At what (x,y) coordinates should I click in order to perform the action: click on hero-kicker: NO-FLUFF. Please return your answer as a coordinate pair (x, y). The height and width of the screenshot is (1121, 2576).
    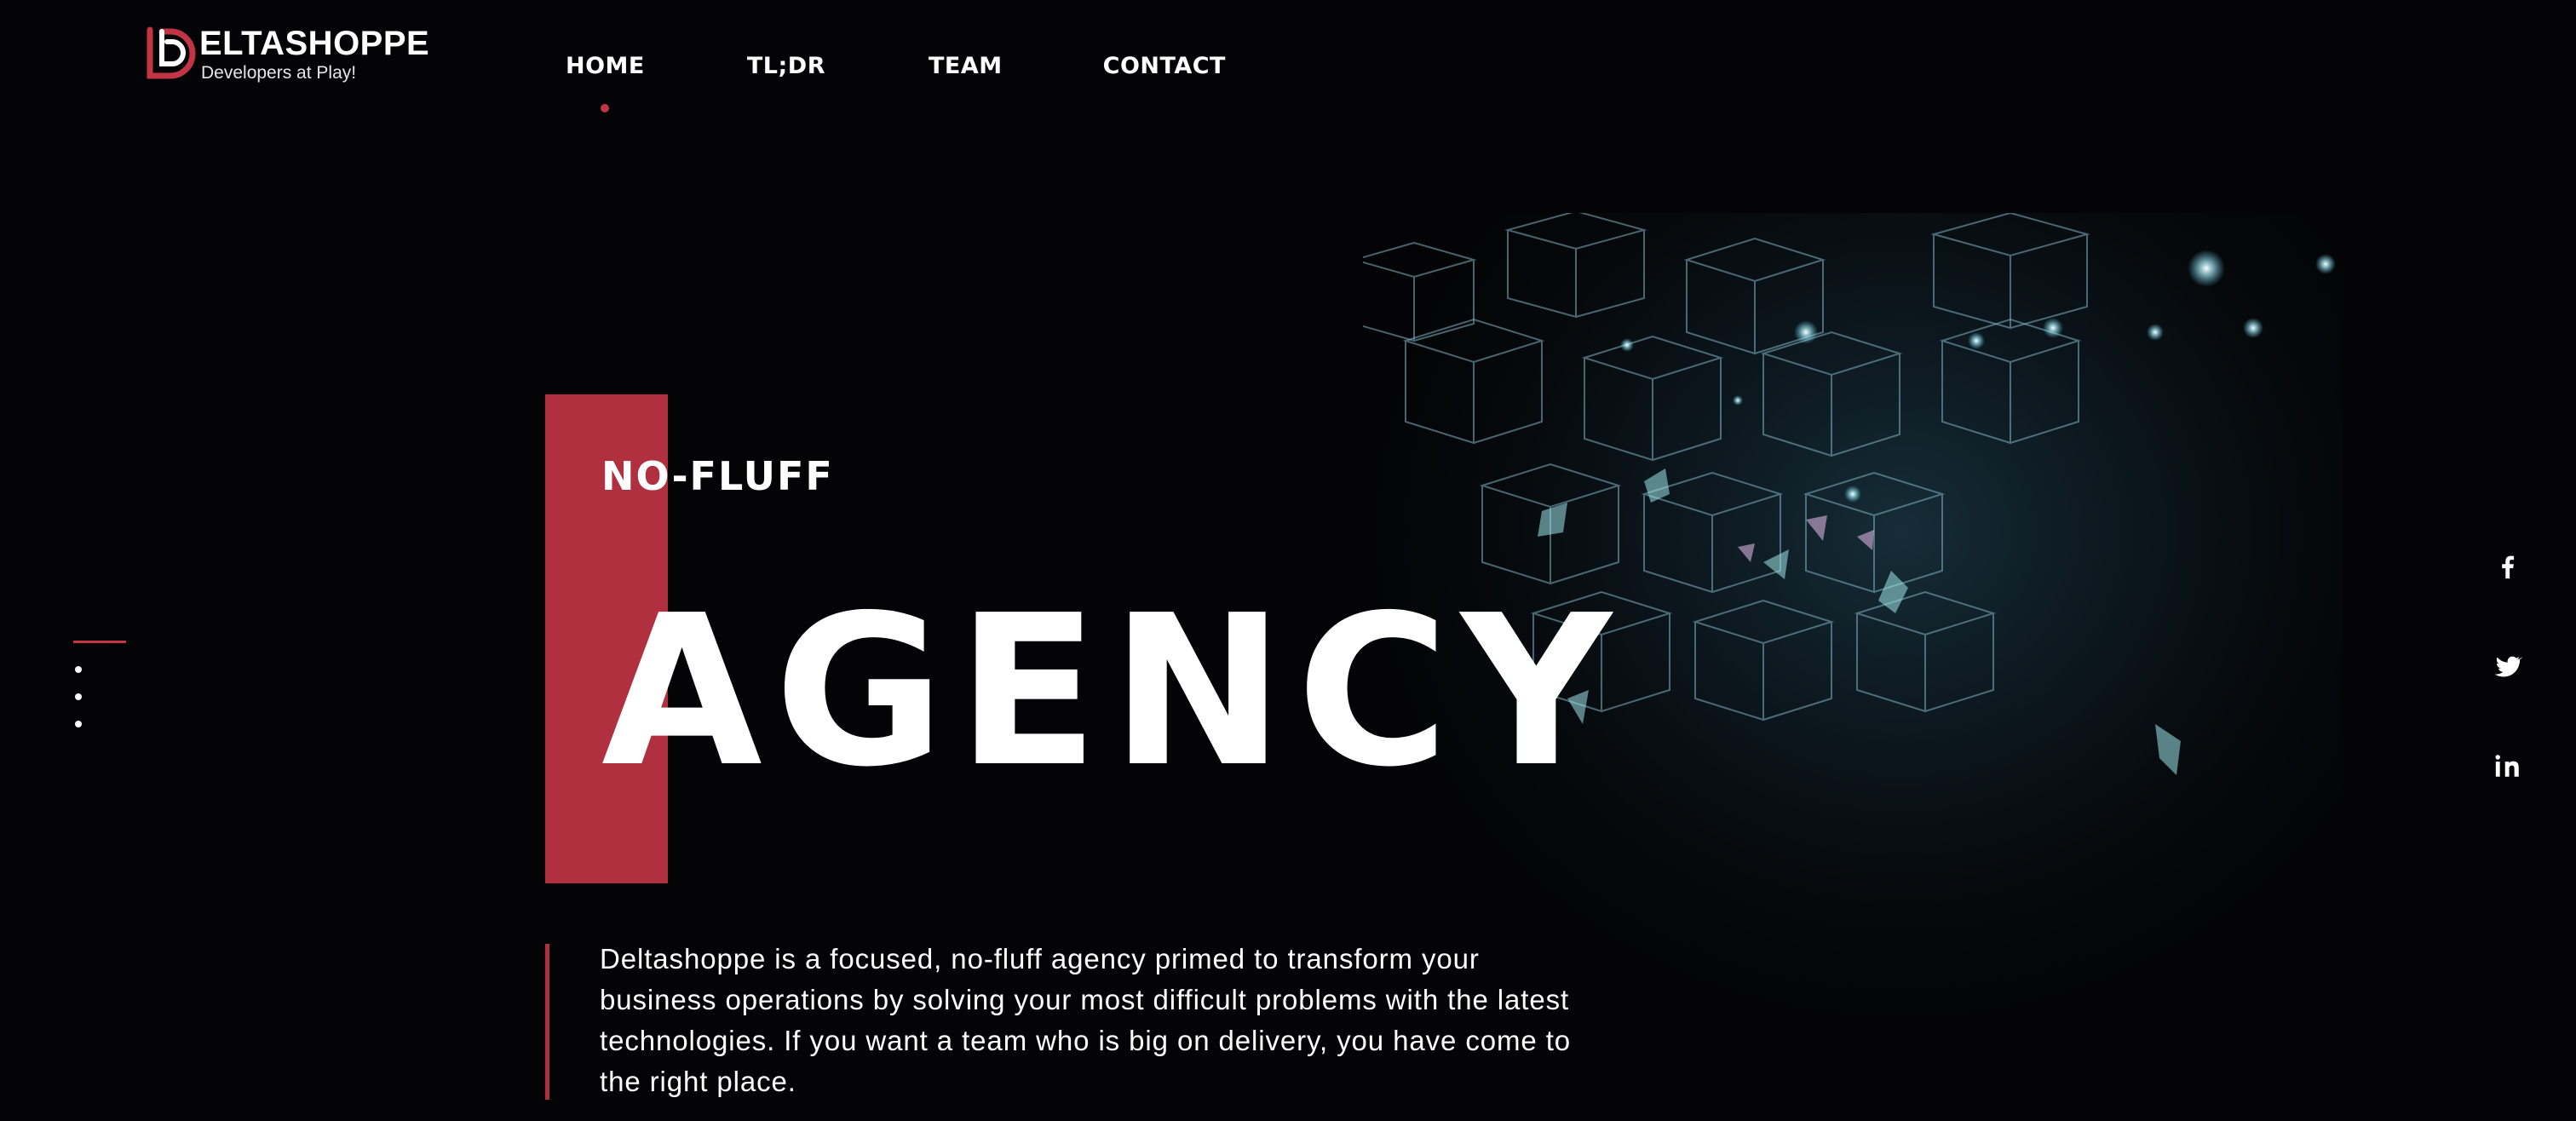
    Looking at the image, I should click on (718, 476).